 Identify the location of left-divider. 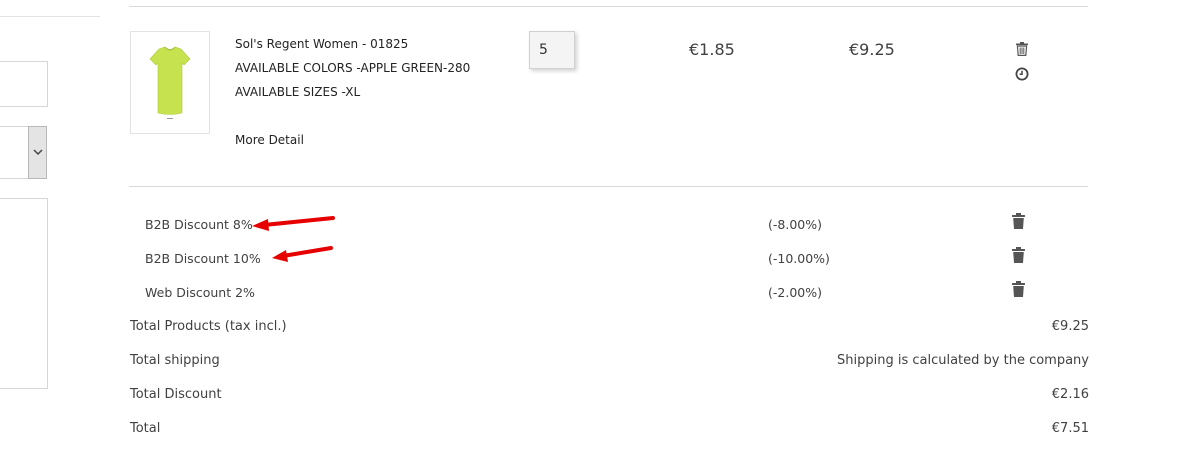
(50, 16).